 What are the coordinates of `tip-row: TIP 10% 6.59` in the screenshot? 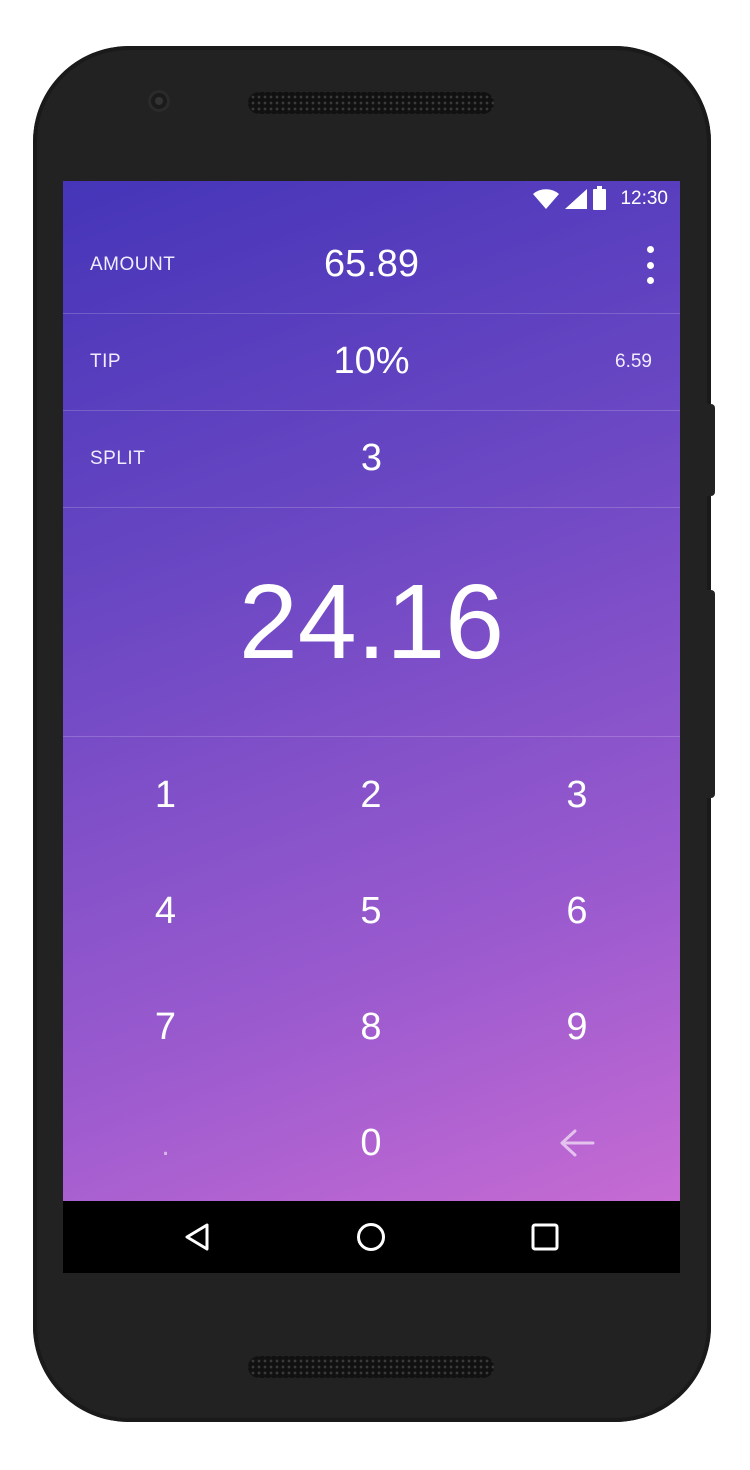 It's located at (371, 362).